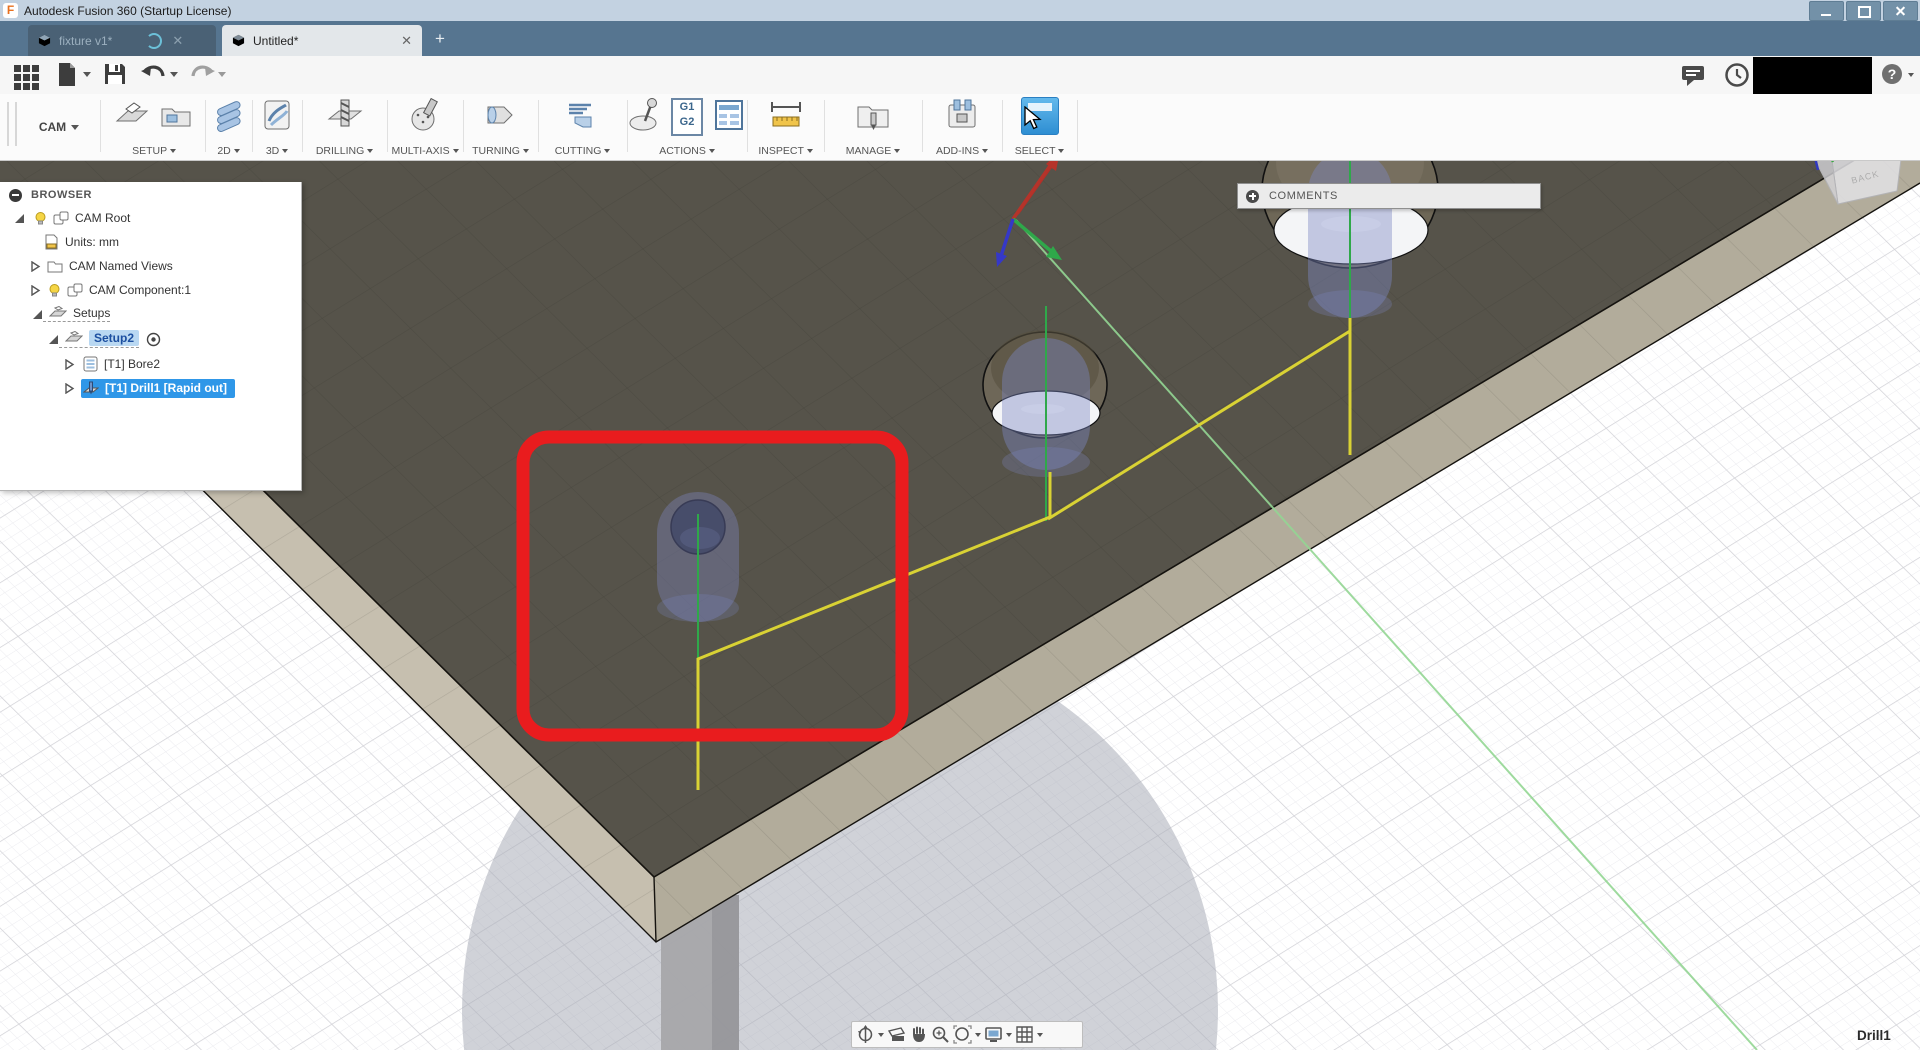  I want to click on grid-settings-icon, so click(1024, 1034).